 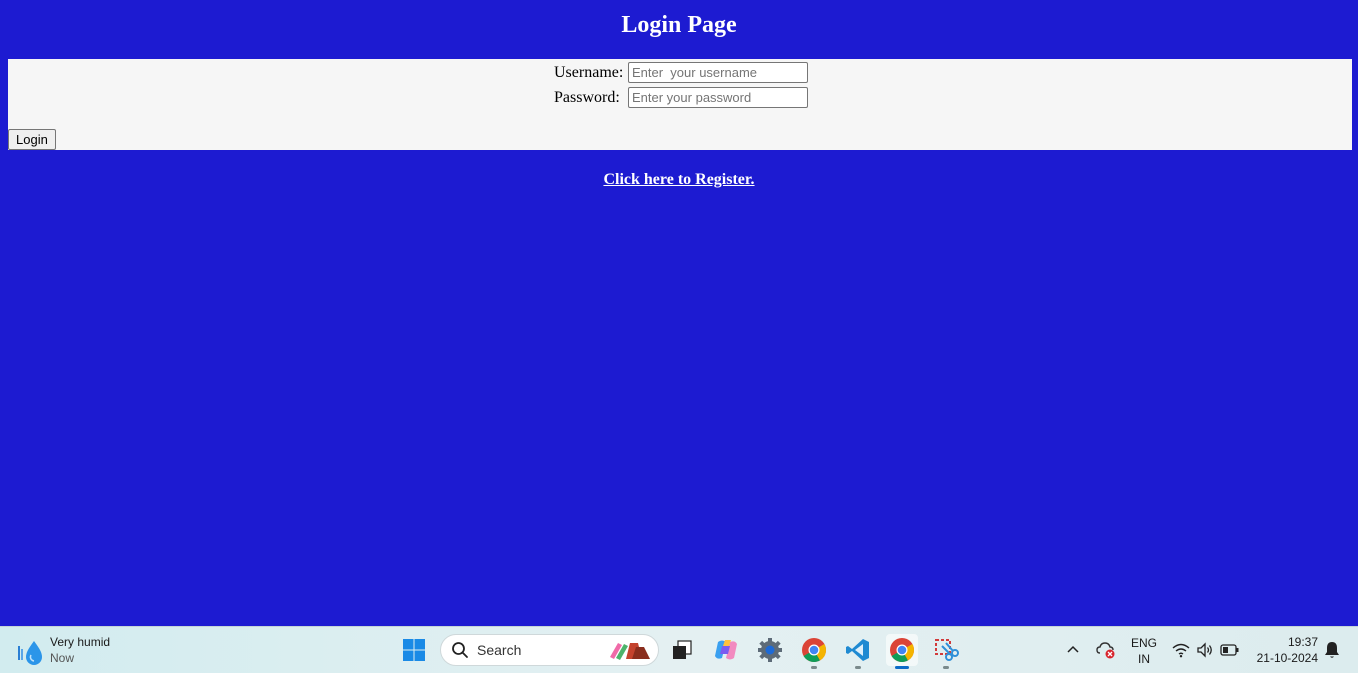 I want to click on copilot-icon, so click(x=726, y=650).